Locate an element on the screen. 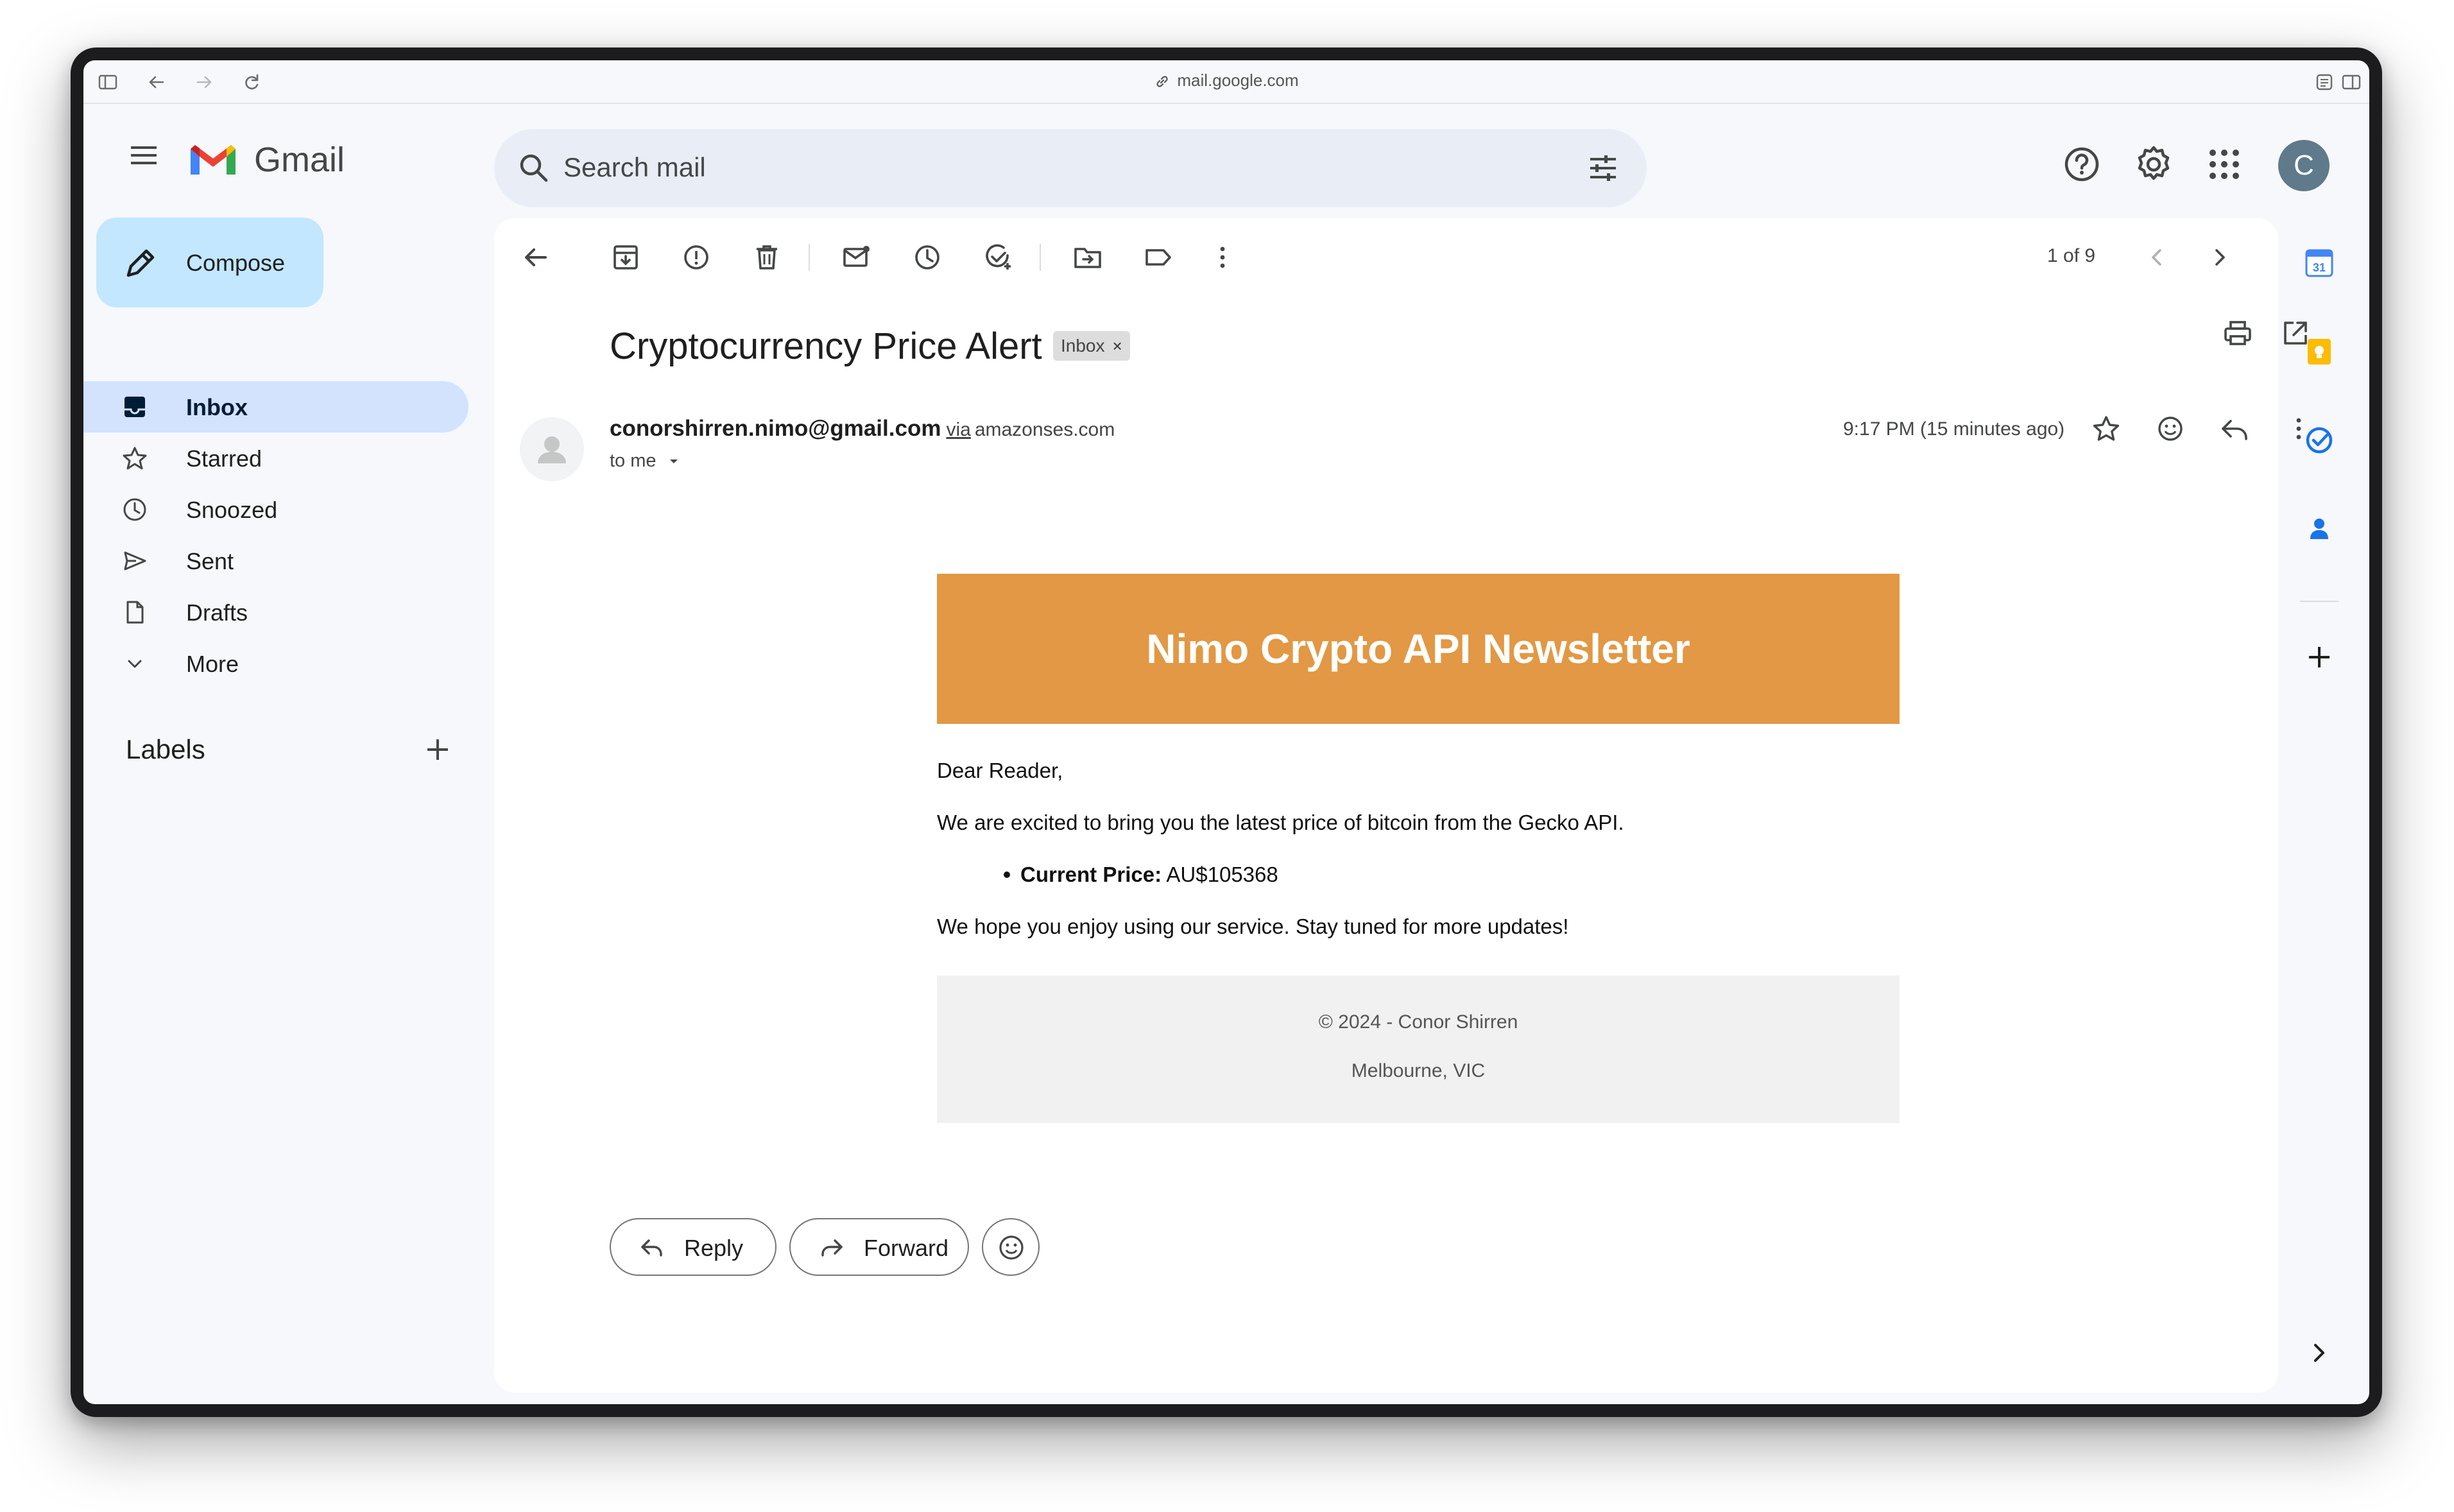 The width and height of the screenshot is (2454, 1512). search-bar: Search mail is located at coordinates (1070, 168).